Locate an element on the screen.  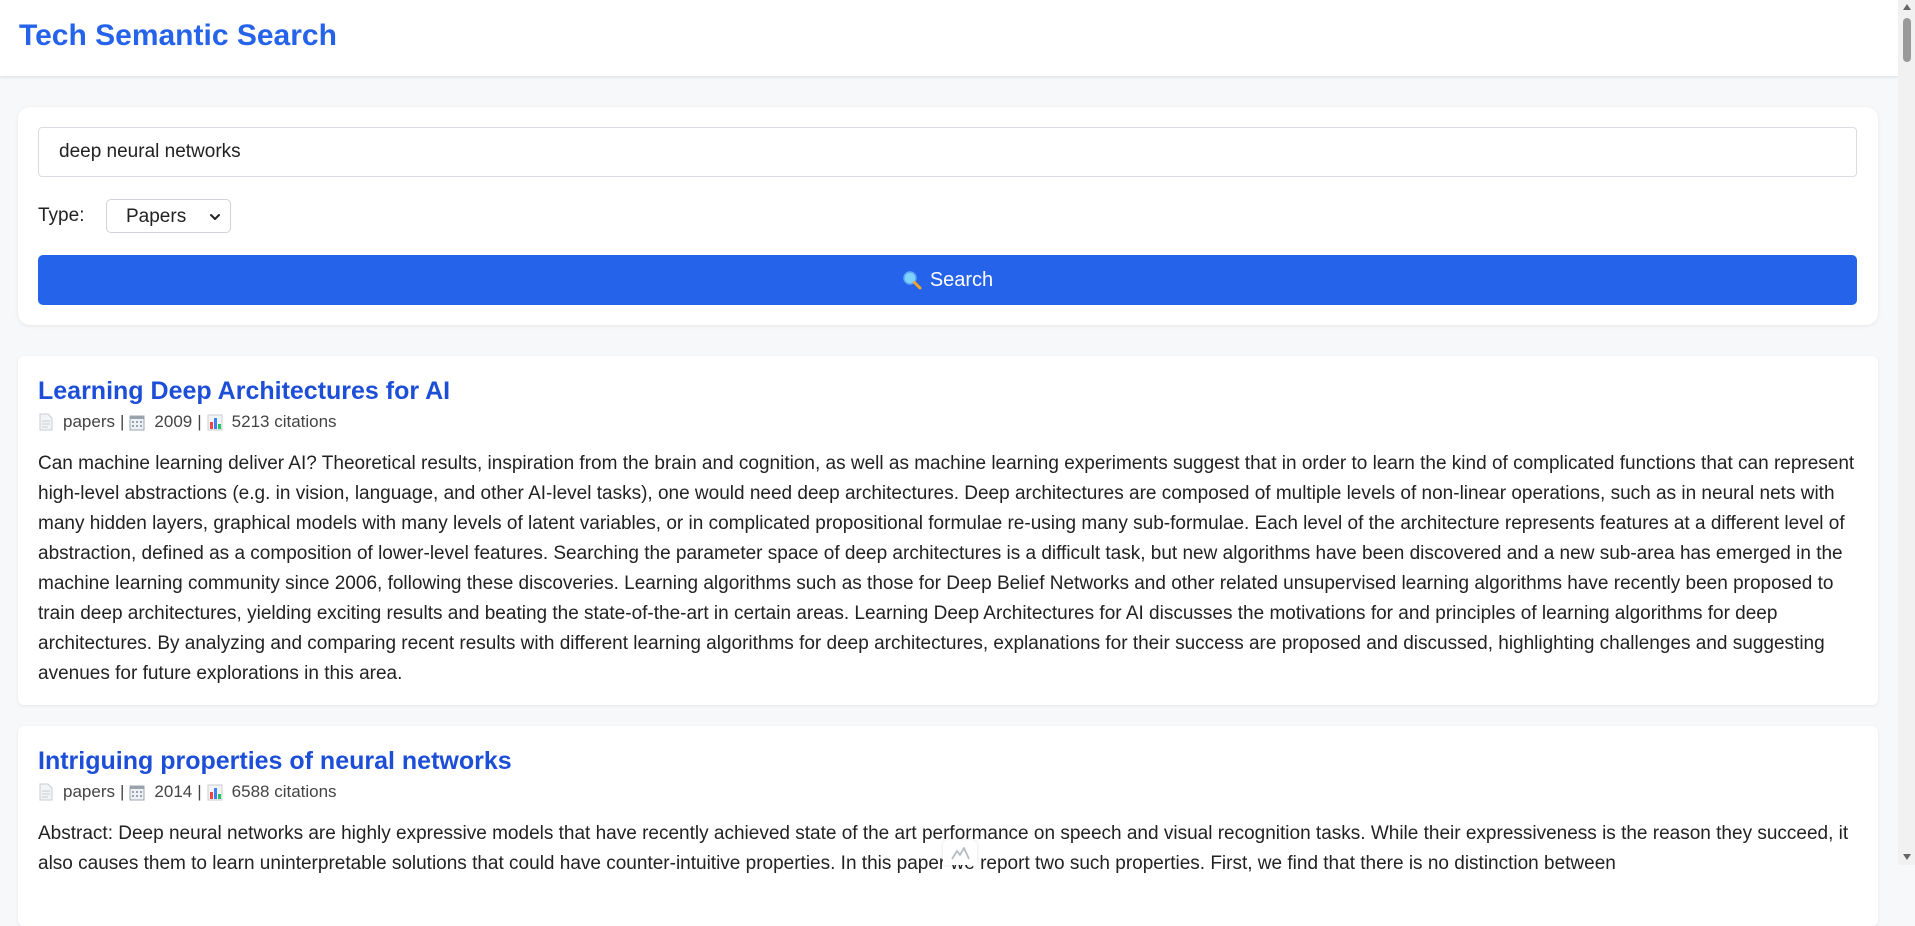
result-year: 2009 is located at coordinates (173, 421).